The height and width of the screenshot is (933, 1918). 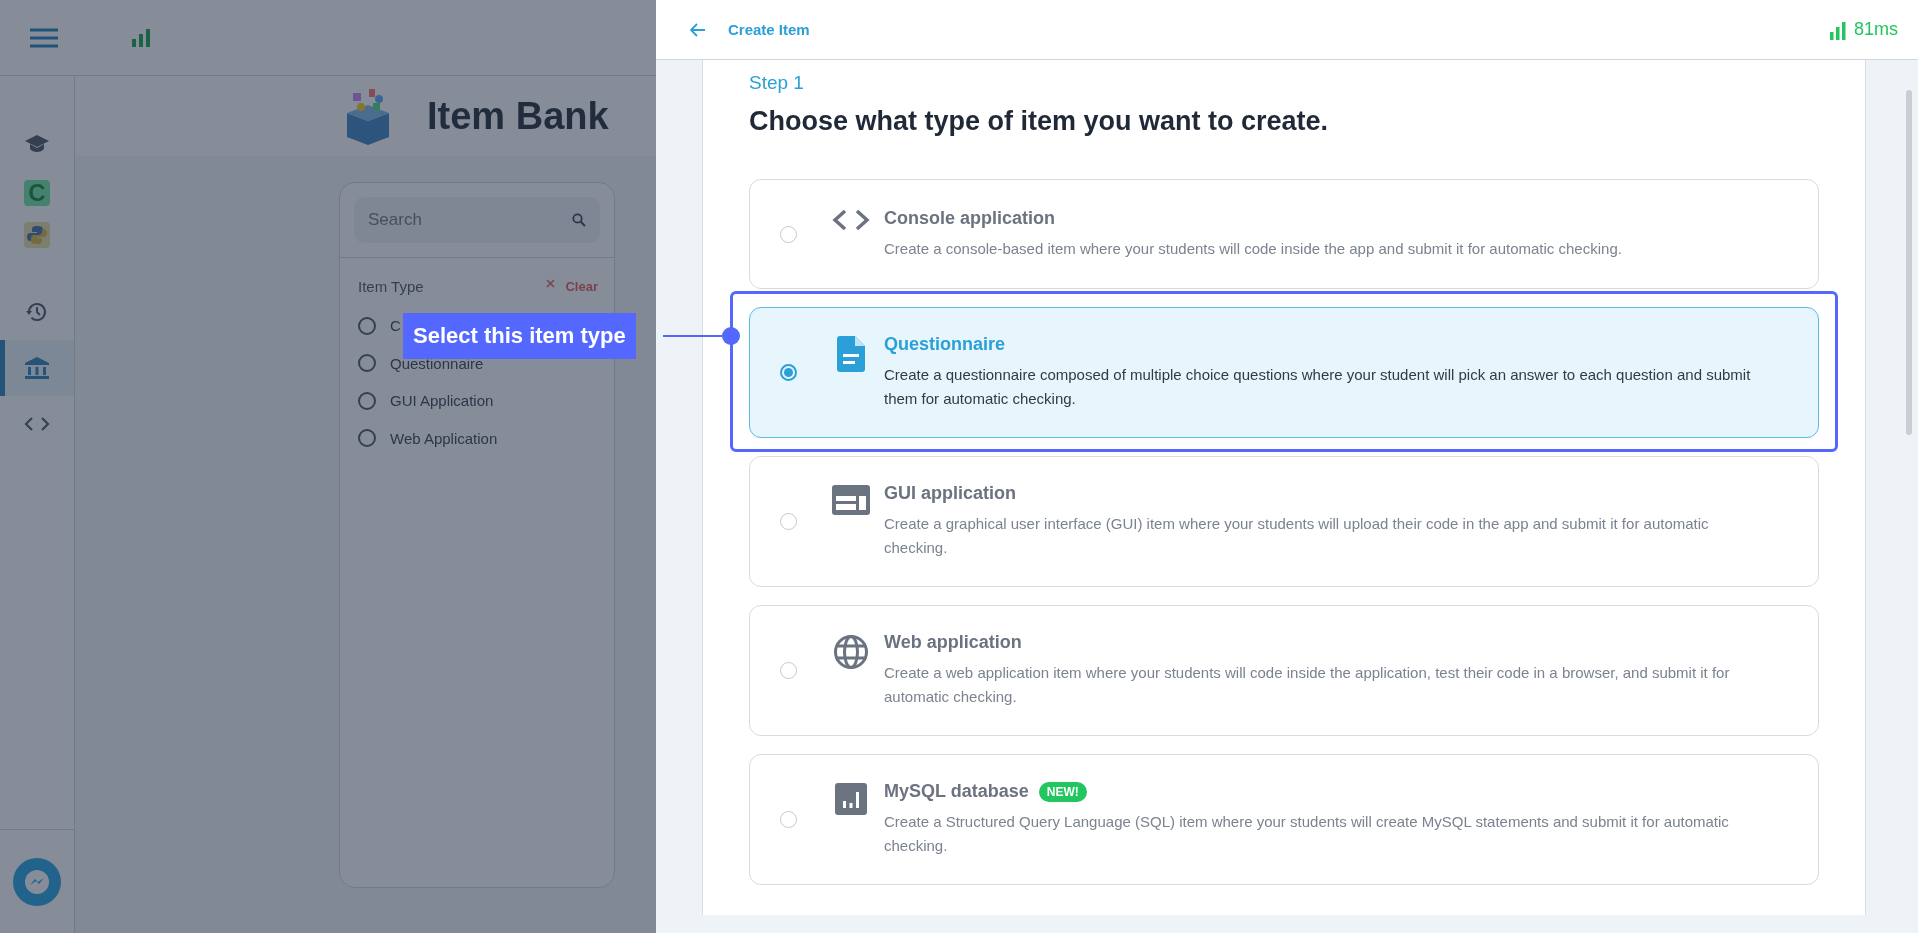 I want to click on item-type-title: GUI application, so click(x=950, y=493).